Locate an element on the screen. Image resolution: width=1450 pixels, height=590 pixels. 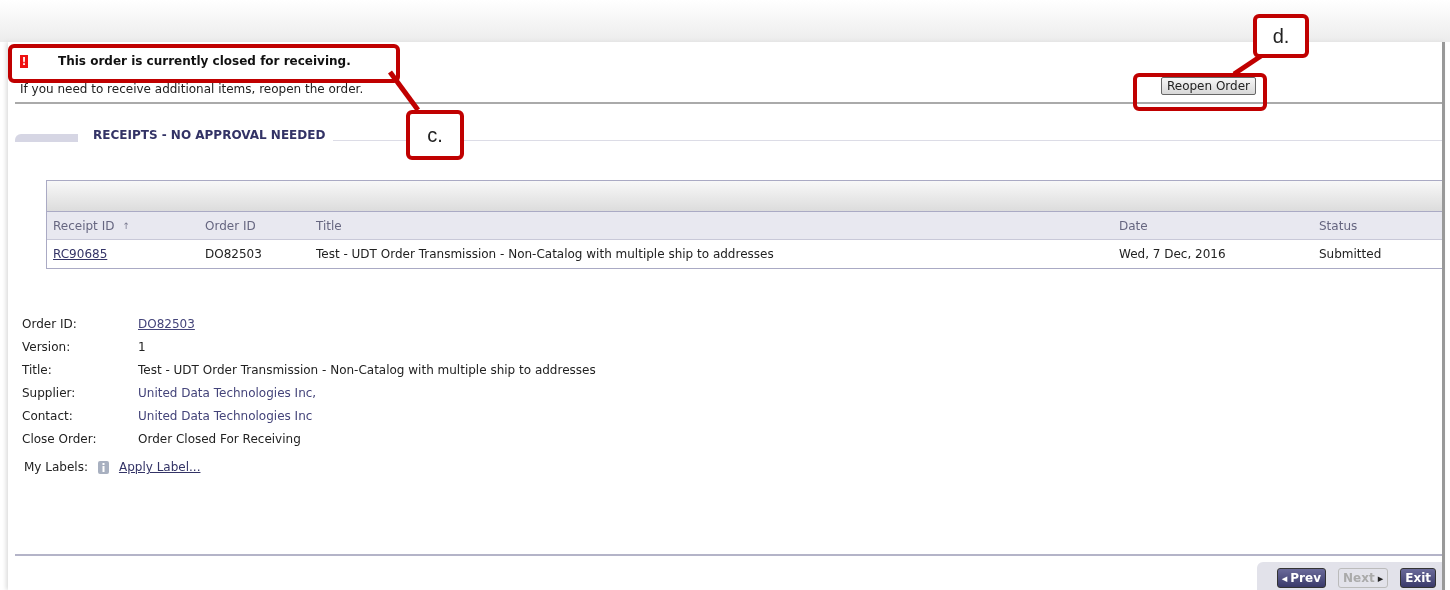
table-cell-text: DO82503 is located at coordinates (233, 254).